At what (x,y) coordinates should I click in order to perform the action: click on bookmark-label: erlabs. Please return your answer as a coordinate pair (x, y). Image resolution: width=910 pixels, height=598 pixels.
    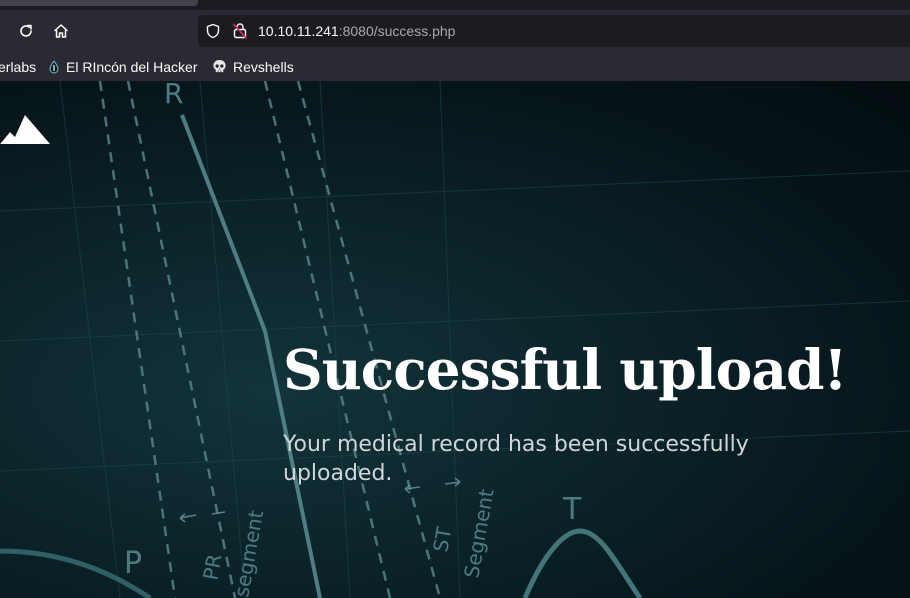
    Looking at the image, I should click on (18, 66).